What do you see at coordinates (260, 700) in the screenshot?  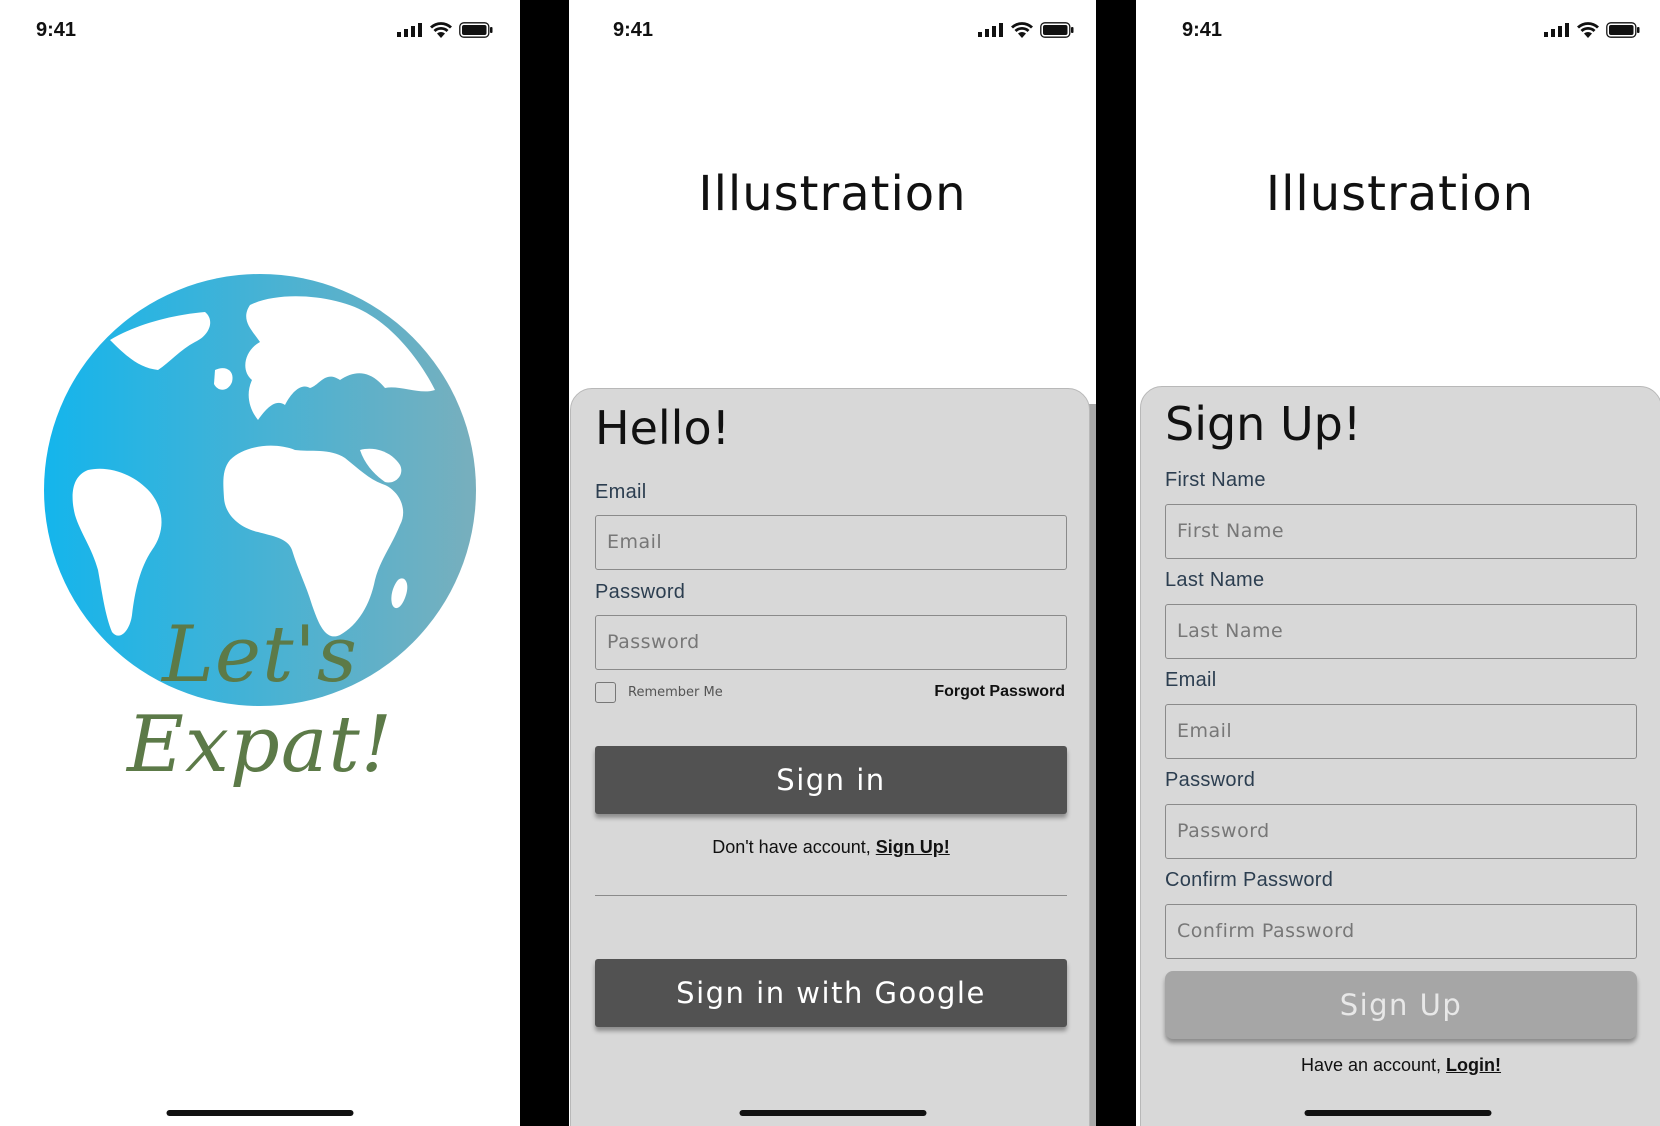 I see `logo-text: Let's Expat!` at bounding box center [260, 700].